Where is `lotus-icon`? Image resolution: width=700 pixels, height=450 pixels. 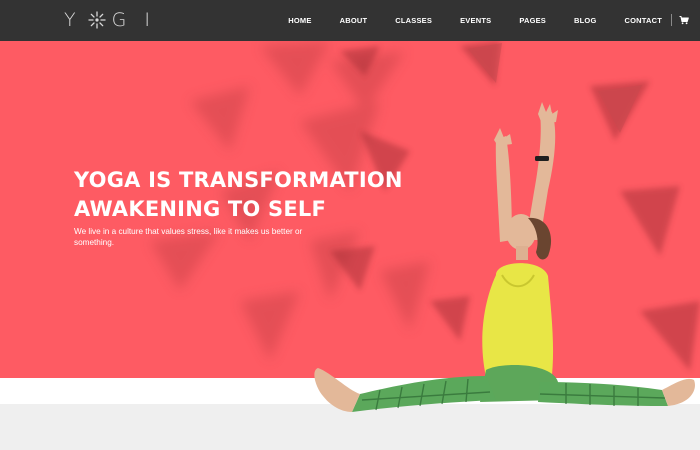 lotus-icon is located at coordinates (96, 20).